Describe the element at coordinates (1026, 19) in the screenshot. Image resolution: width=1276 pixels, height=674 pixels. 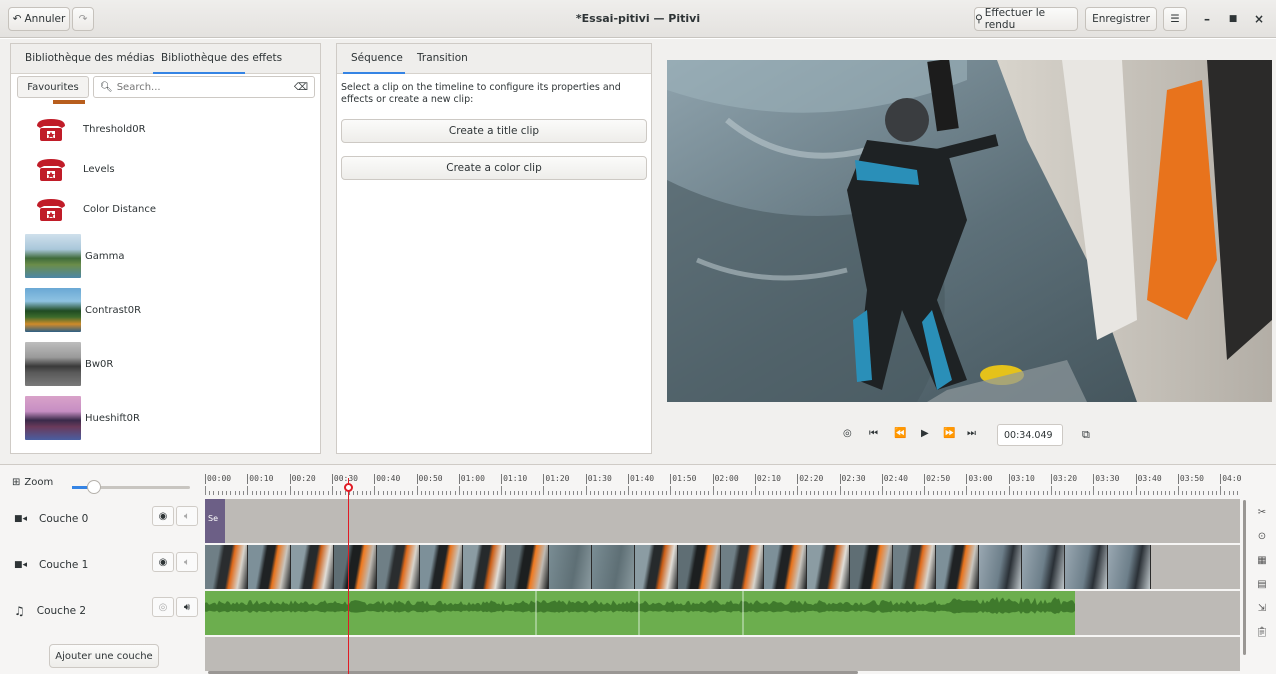
I see `render-button: ⚲ Effectuer le rendu` at that location.